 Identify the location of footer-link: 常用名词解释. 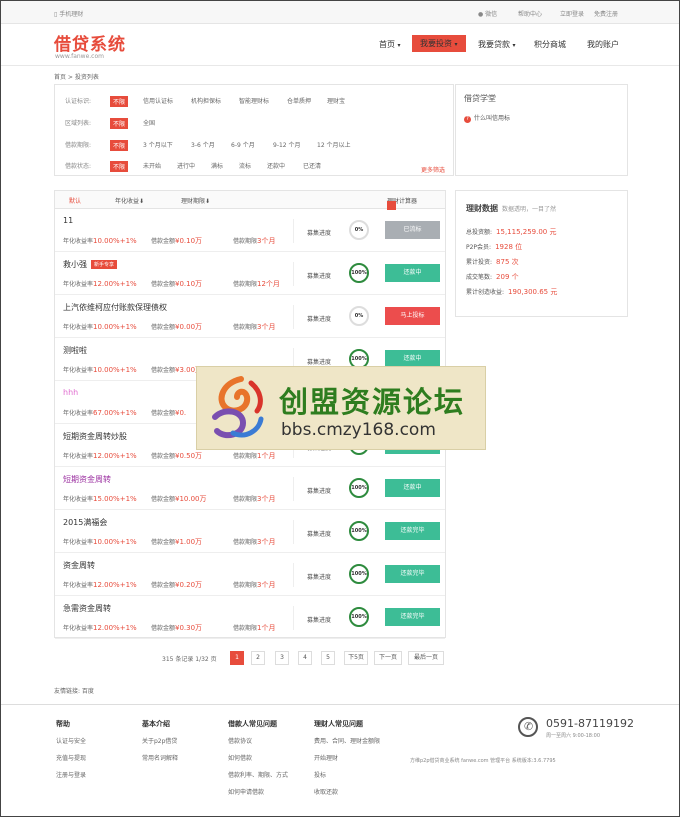
(160, 757).